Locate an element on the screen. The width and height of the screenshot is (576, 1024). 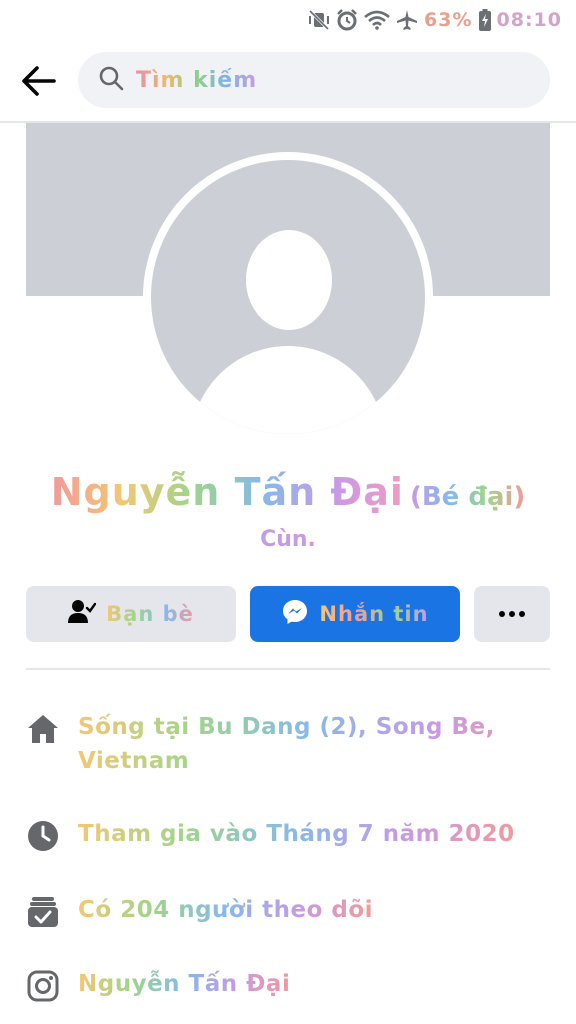
avatar-silhouette-body is located at coordinates (288, 390).